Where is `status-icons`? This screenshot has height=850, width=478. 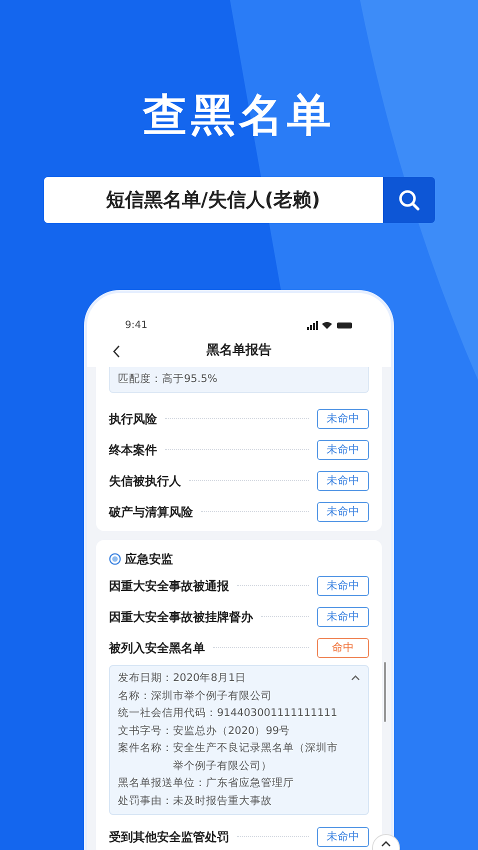
status-icons is located at coordinates (330, 325).